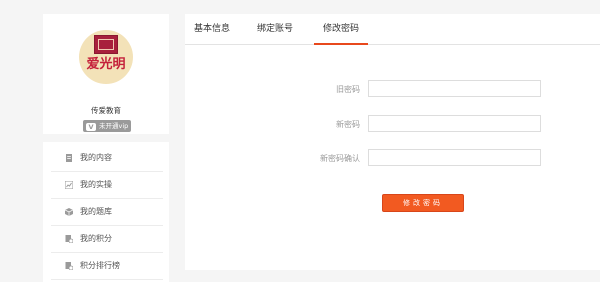  Describe the element at coordinates (69, 158) in the screenshot. I see `document-icon` at that location.